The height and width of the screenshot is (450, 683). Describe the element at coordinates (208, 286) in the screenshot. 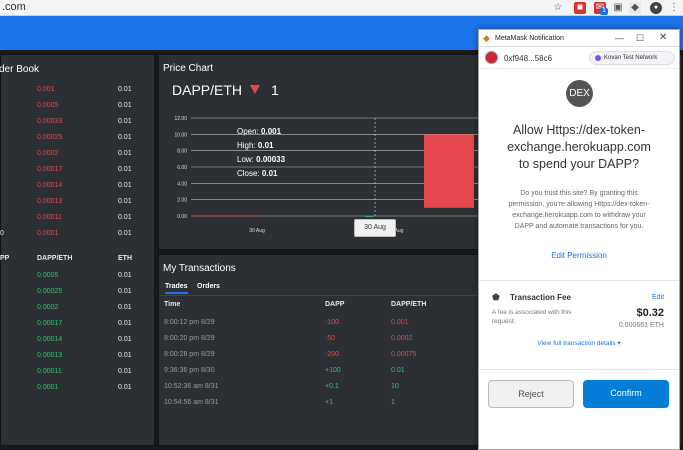

I see `tab-orders: Orders` at that location.